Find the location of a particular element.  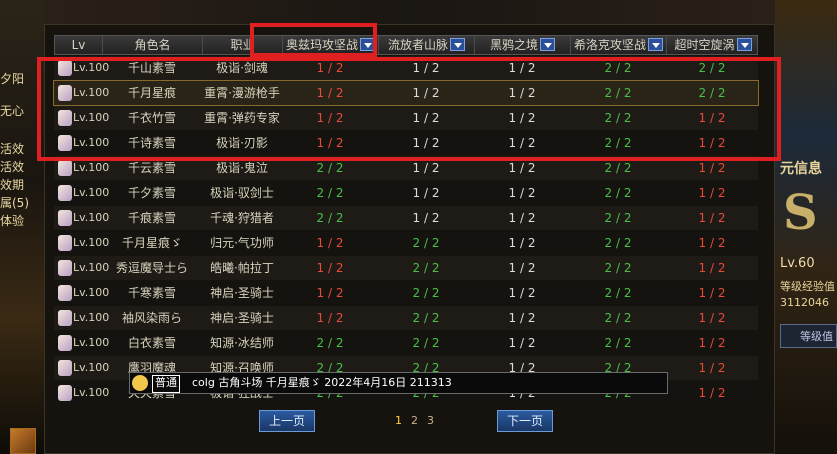

table-row: Lv.100 千山素雪 极诣·剑魂 1 / 21 / 21 / 22 / 22 / 2 is located at coordinates (406, 68).